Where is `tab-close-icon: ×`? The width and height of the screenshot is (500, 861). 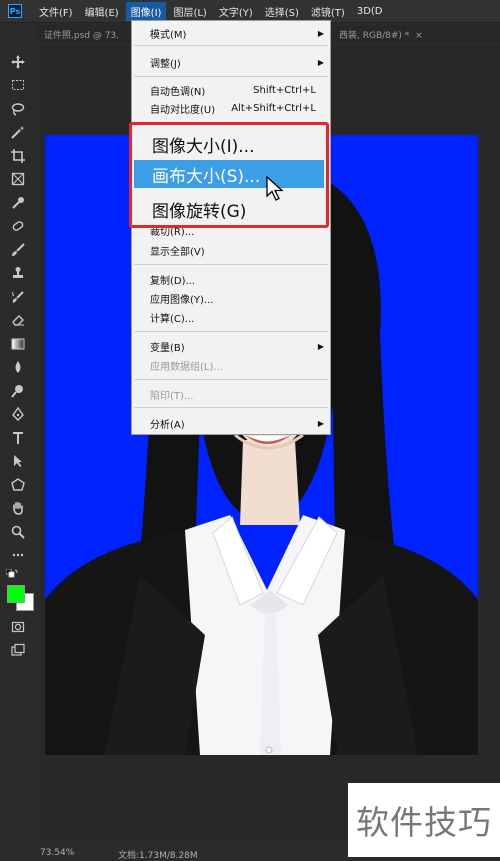 tab-close-icon: × is located at coordinates (419, 36).